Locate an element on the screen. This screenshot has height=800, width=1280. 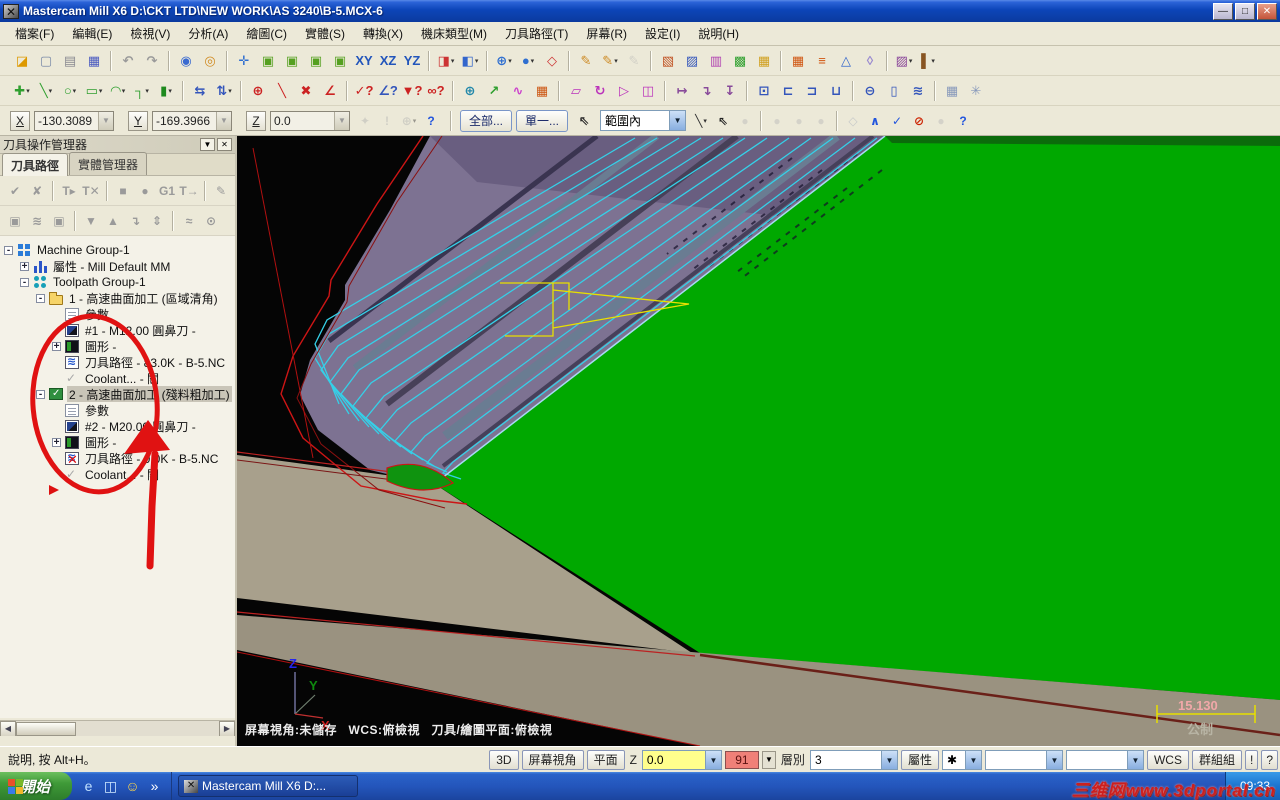
tab-solids-manager: 實體管理器 is located at coordinates (108, 163).